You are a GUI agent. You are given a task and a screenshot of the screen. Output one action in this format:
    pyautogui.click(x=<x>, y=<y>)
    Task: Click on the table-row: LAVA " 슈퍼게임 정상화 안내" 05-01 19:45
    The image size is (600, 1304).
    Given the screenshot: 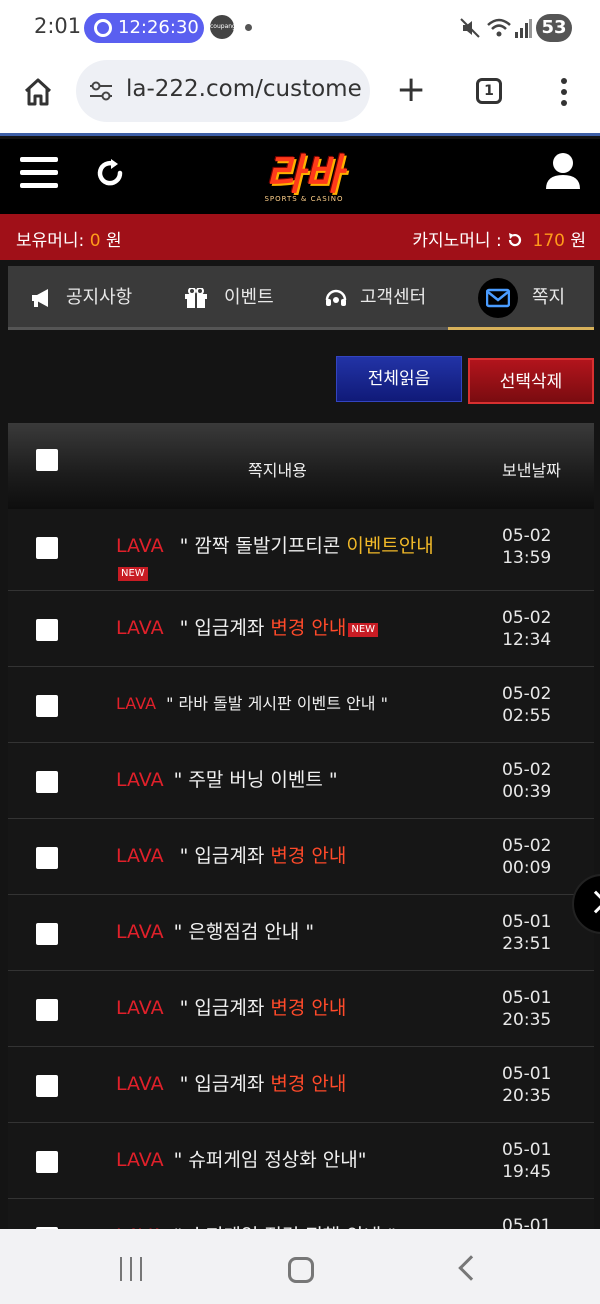 What is the action you would take?
    pyautogui.click(x=301, y=1161)
    